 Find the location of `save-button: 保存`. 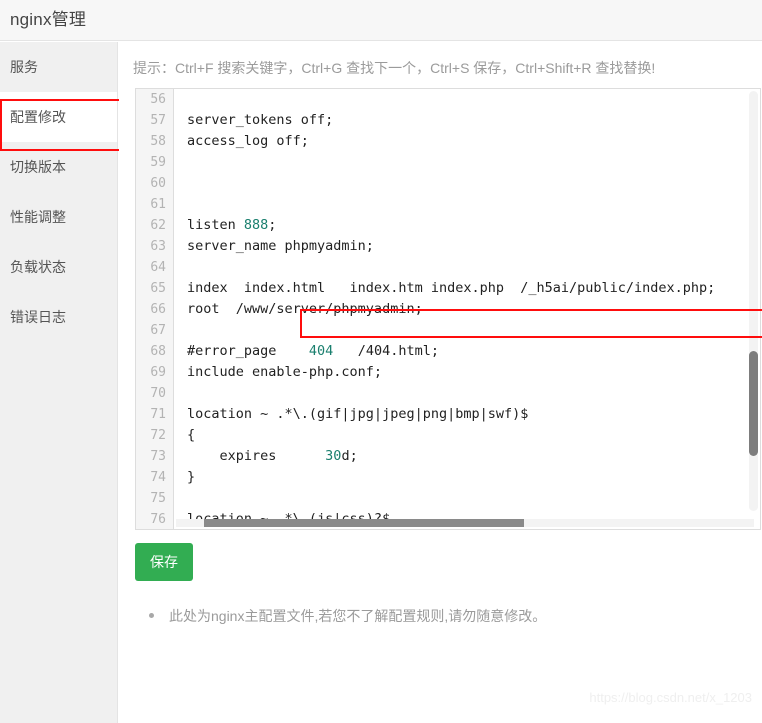

save-button: 保存 is located at coordinates (164, 562).